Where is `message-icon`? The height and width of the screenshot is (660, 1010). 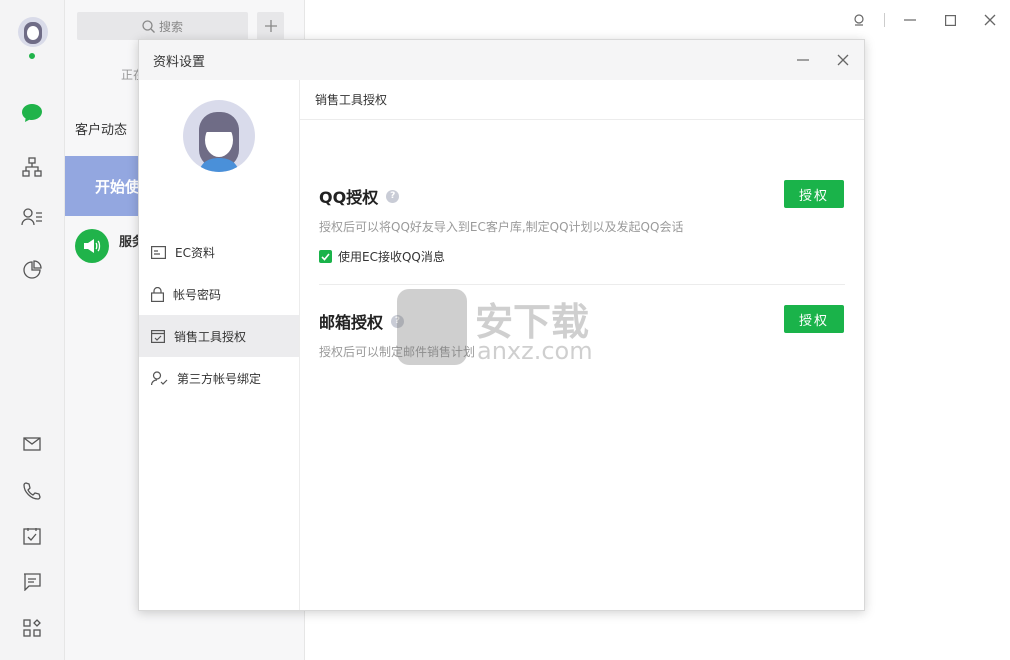
message-icon is located at coordinates (32, 582).